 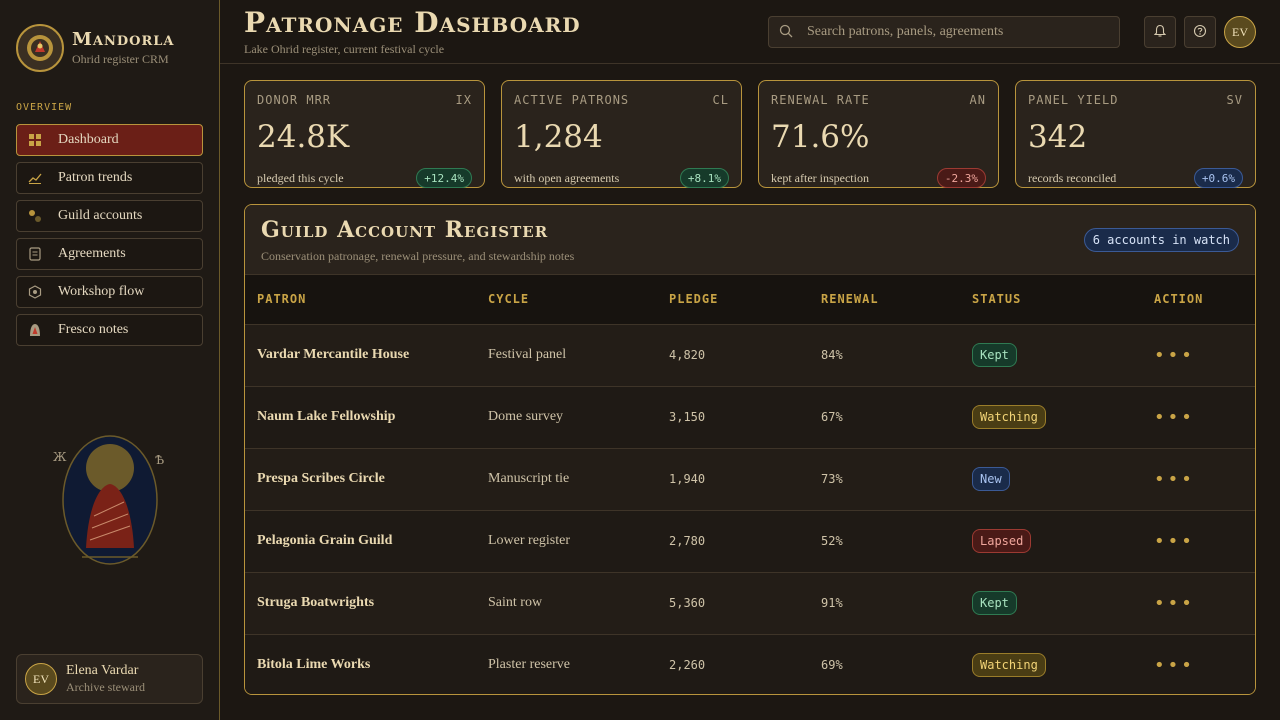 What do you see at coordinates (1063, 300) in the screenshot?
I see `column-header-status: STATUS` at bounding box center [1063, 300].